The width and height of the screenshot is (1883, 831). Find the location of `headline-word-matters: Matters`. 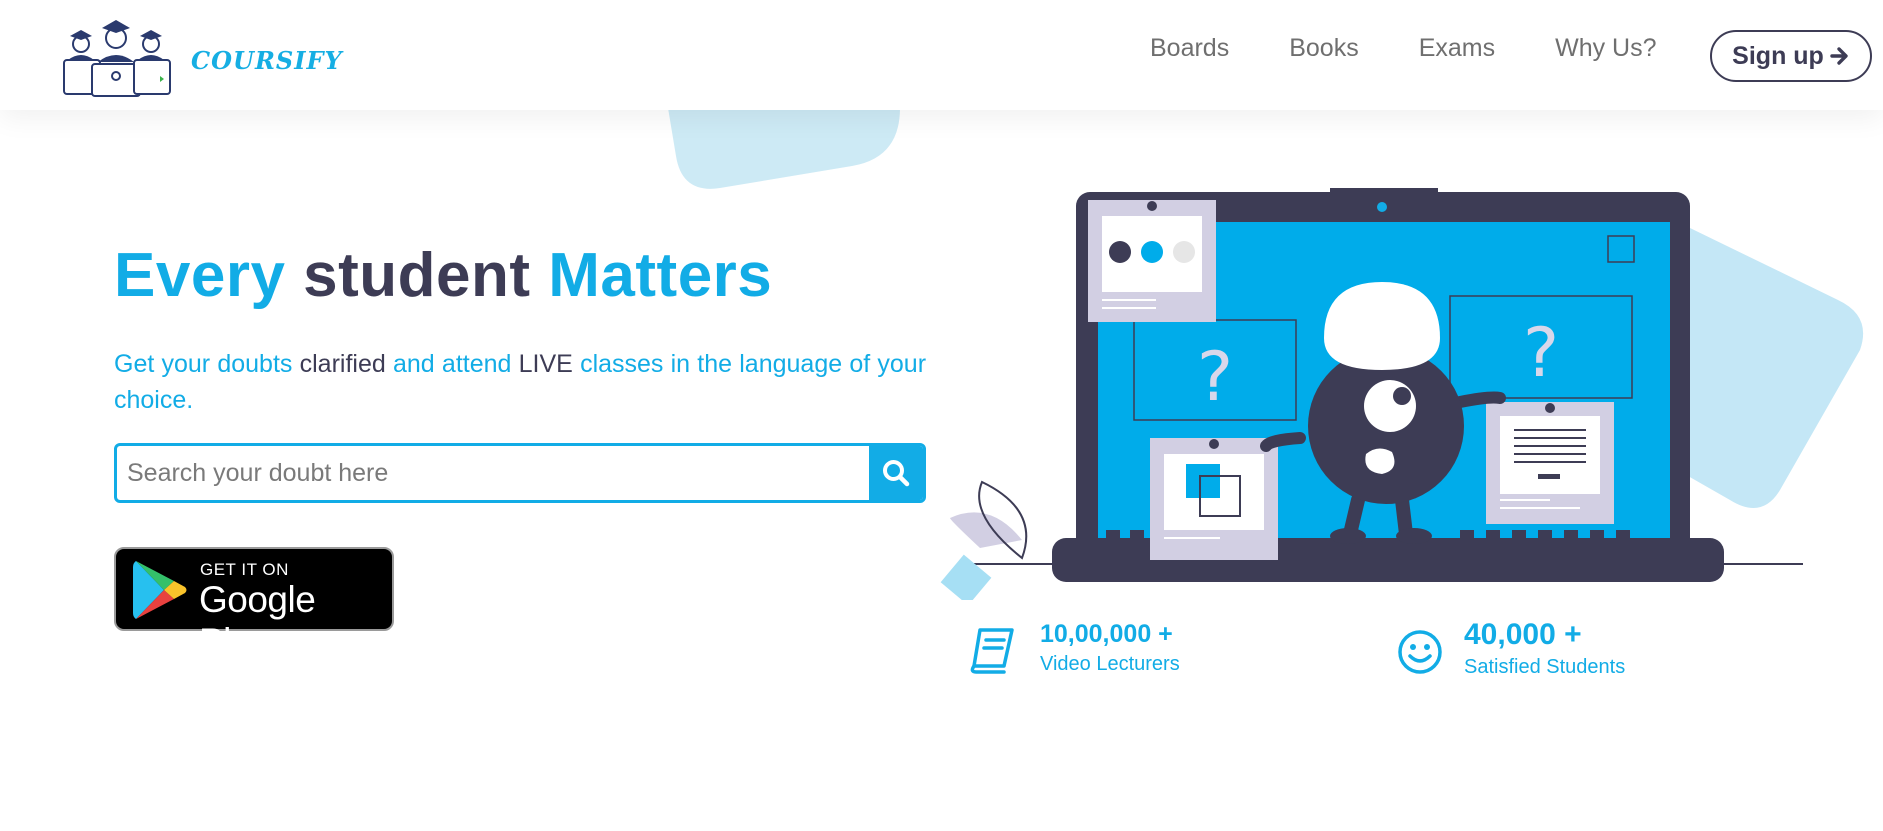

headline-word-matters: Matters is located at coordinates (660, 275).